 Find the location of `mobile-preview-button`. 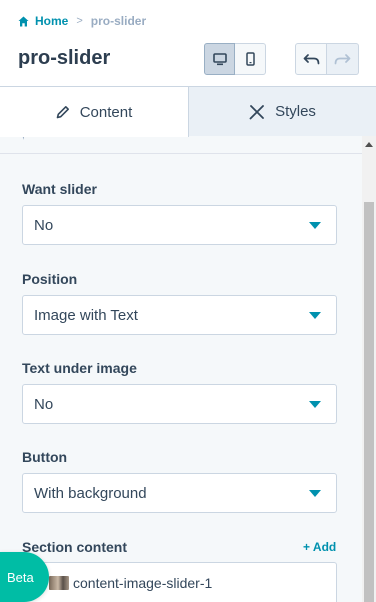

mobile-preview-button is located at coordinates (250, 59).